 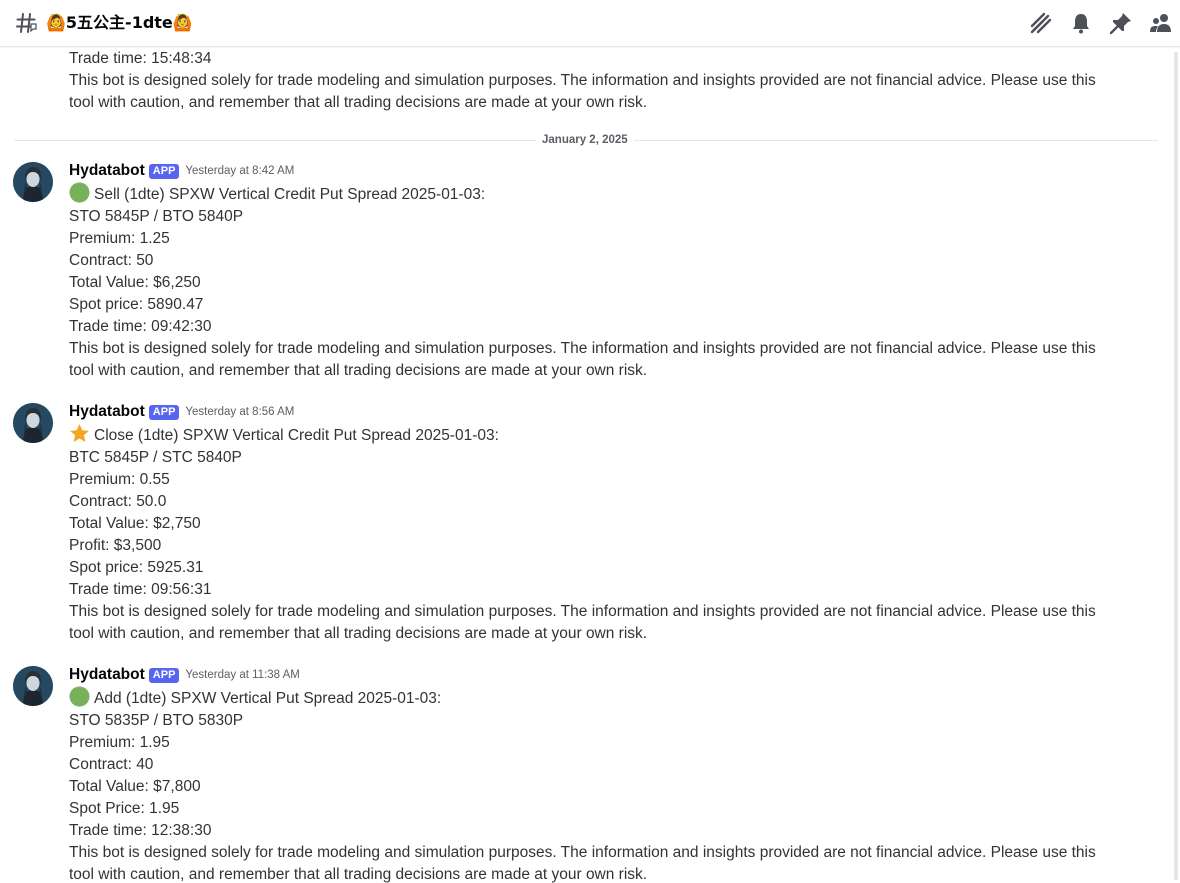 I want to click on date-divider-label: January 2, 2025, so click(x=585, y=140).